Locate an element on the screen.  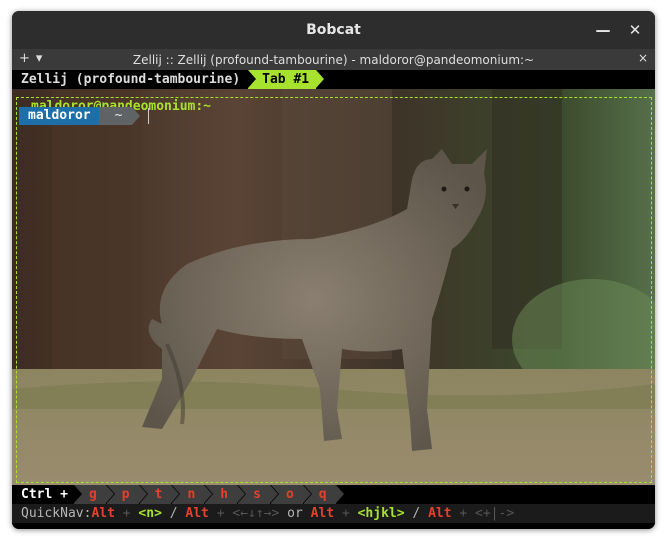
quicknav-or: or is located at coordinates (295, 513).